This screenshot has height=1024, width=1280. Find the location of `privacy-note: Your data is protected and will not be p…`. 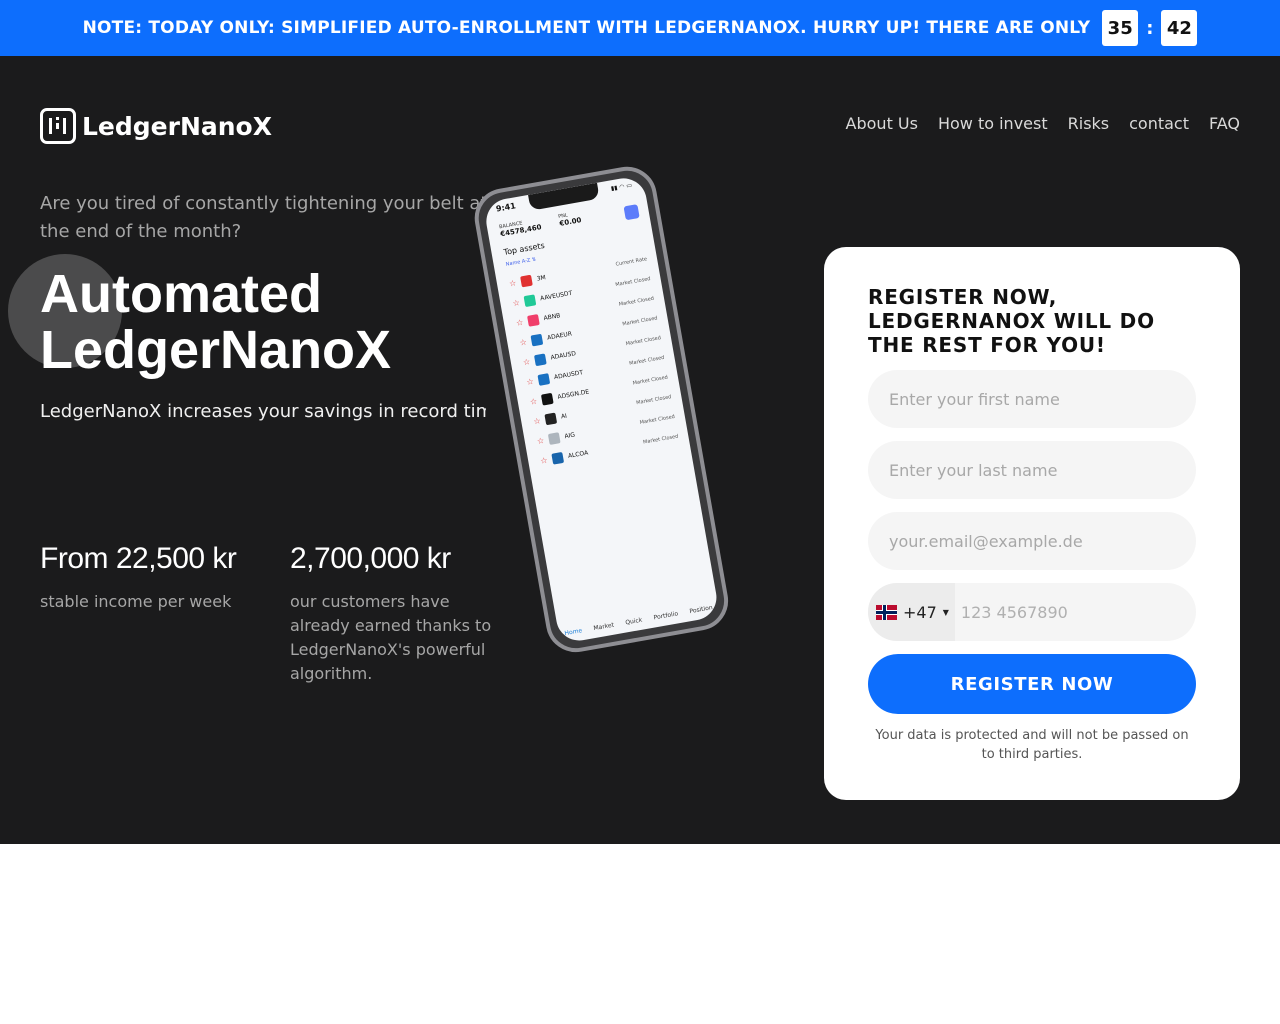

privacy-note: Your data is protected and will not be p… is located at coordinates (1032, 745).